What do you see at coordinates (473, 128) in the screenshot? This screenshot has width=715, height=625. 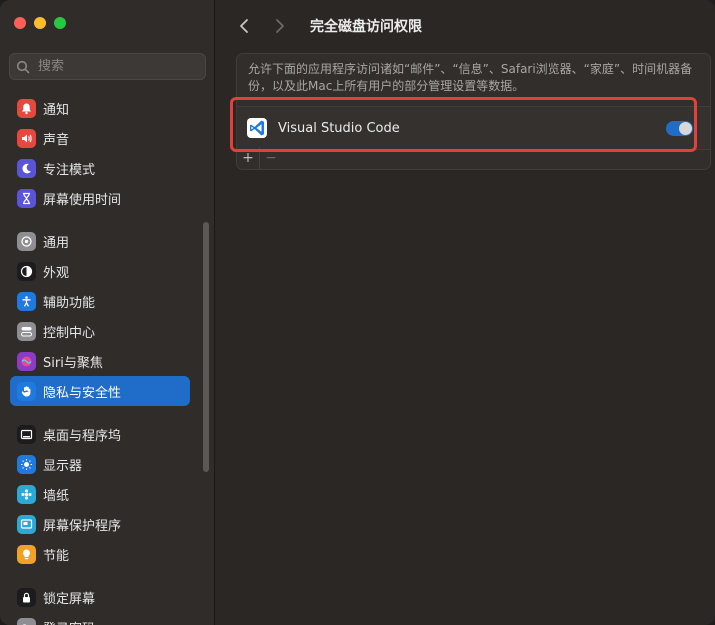 I see `app-row: Visual Studio Code` at bounding box center [473, 128].